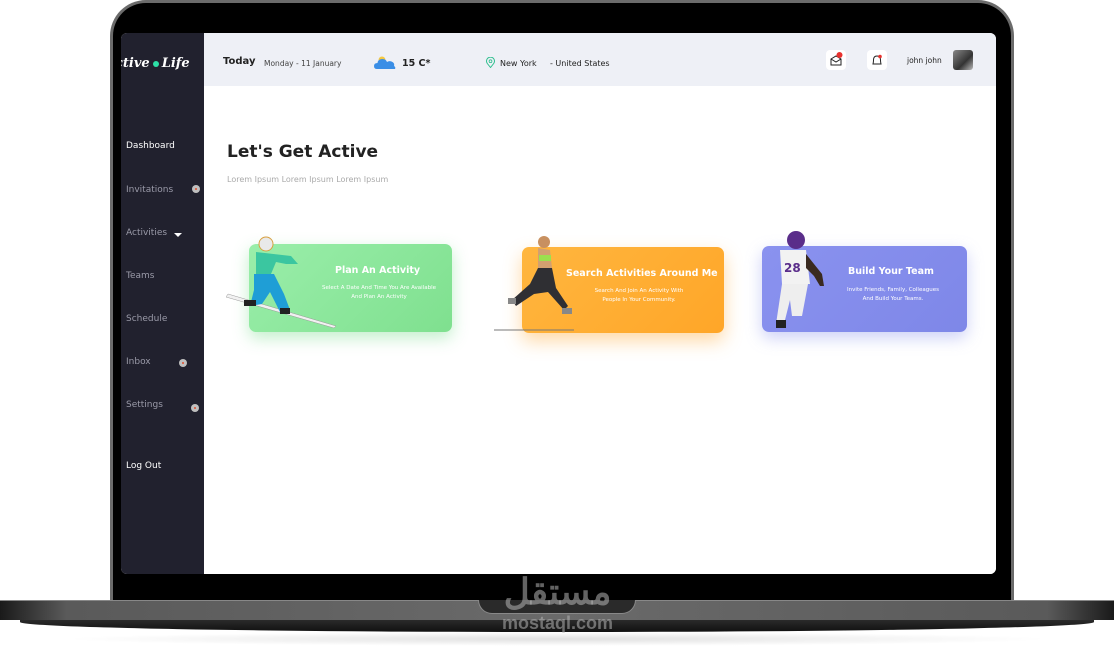 This screenshot has width=1114, height=649. I want to click on sidebar-item-label: Invitations, so click(150, 190).